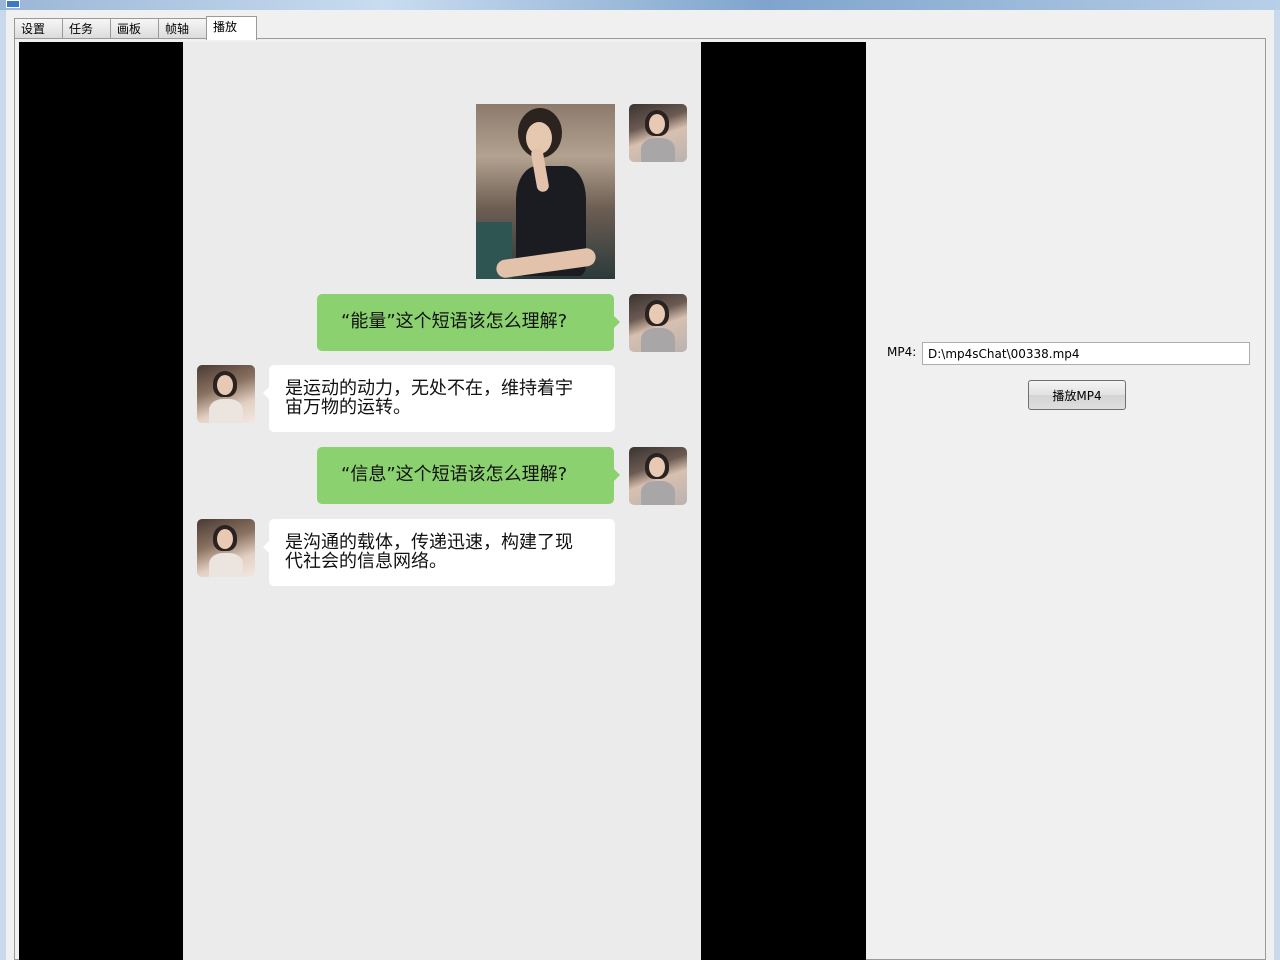 The width and height of the screenshot is (1280, 960). I want to click on app-icon, so click(13, 4).